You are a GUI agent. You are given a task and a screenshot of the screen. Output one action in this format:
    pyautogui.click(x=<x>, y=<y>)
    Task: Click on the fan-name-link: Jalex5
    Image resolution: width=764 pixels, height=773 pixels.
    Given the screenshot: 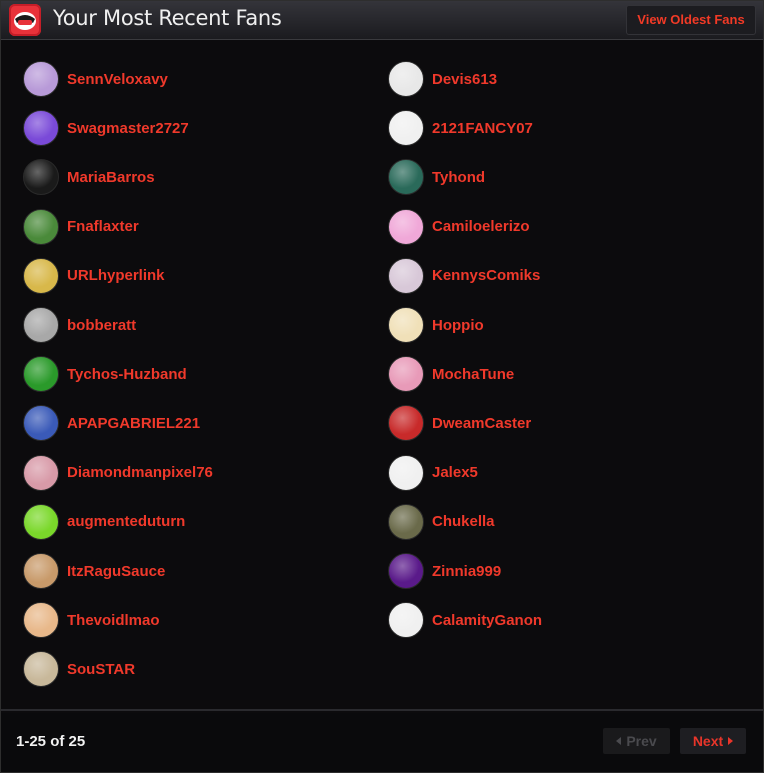 What is the action you would take?
    pyautogui.click(x=455, y=472)
    